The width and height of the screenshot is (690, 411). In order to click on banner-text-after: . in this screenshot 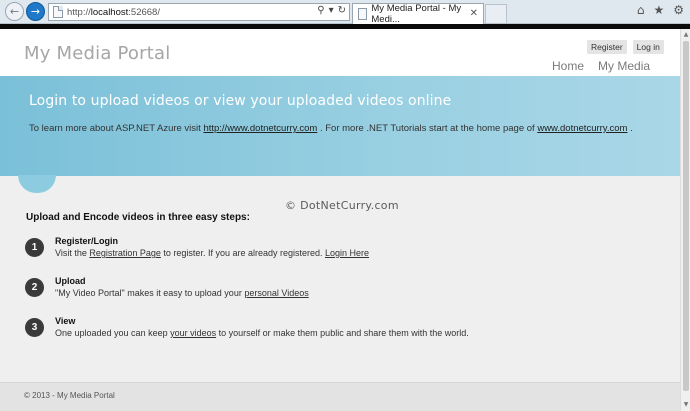, I will do `click(630, 128)`.